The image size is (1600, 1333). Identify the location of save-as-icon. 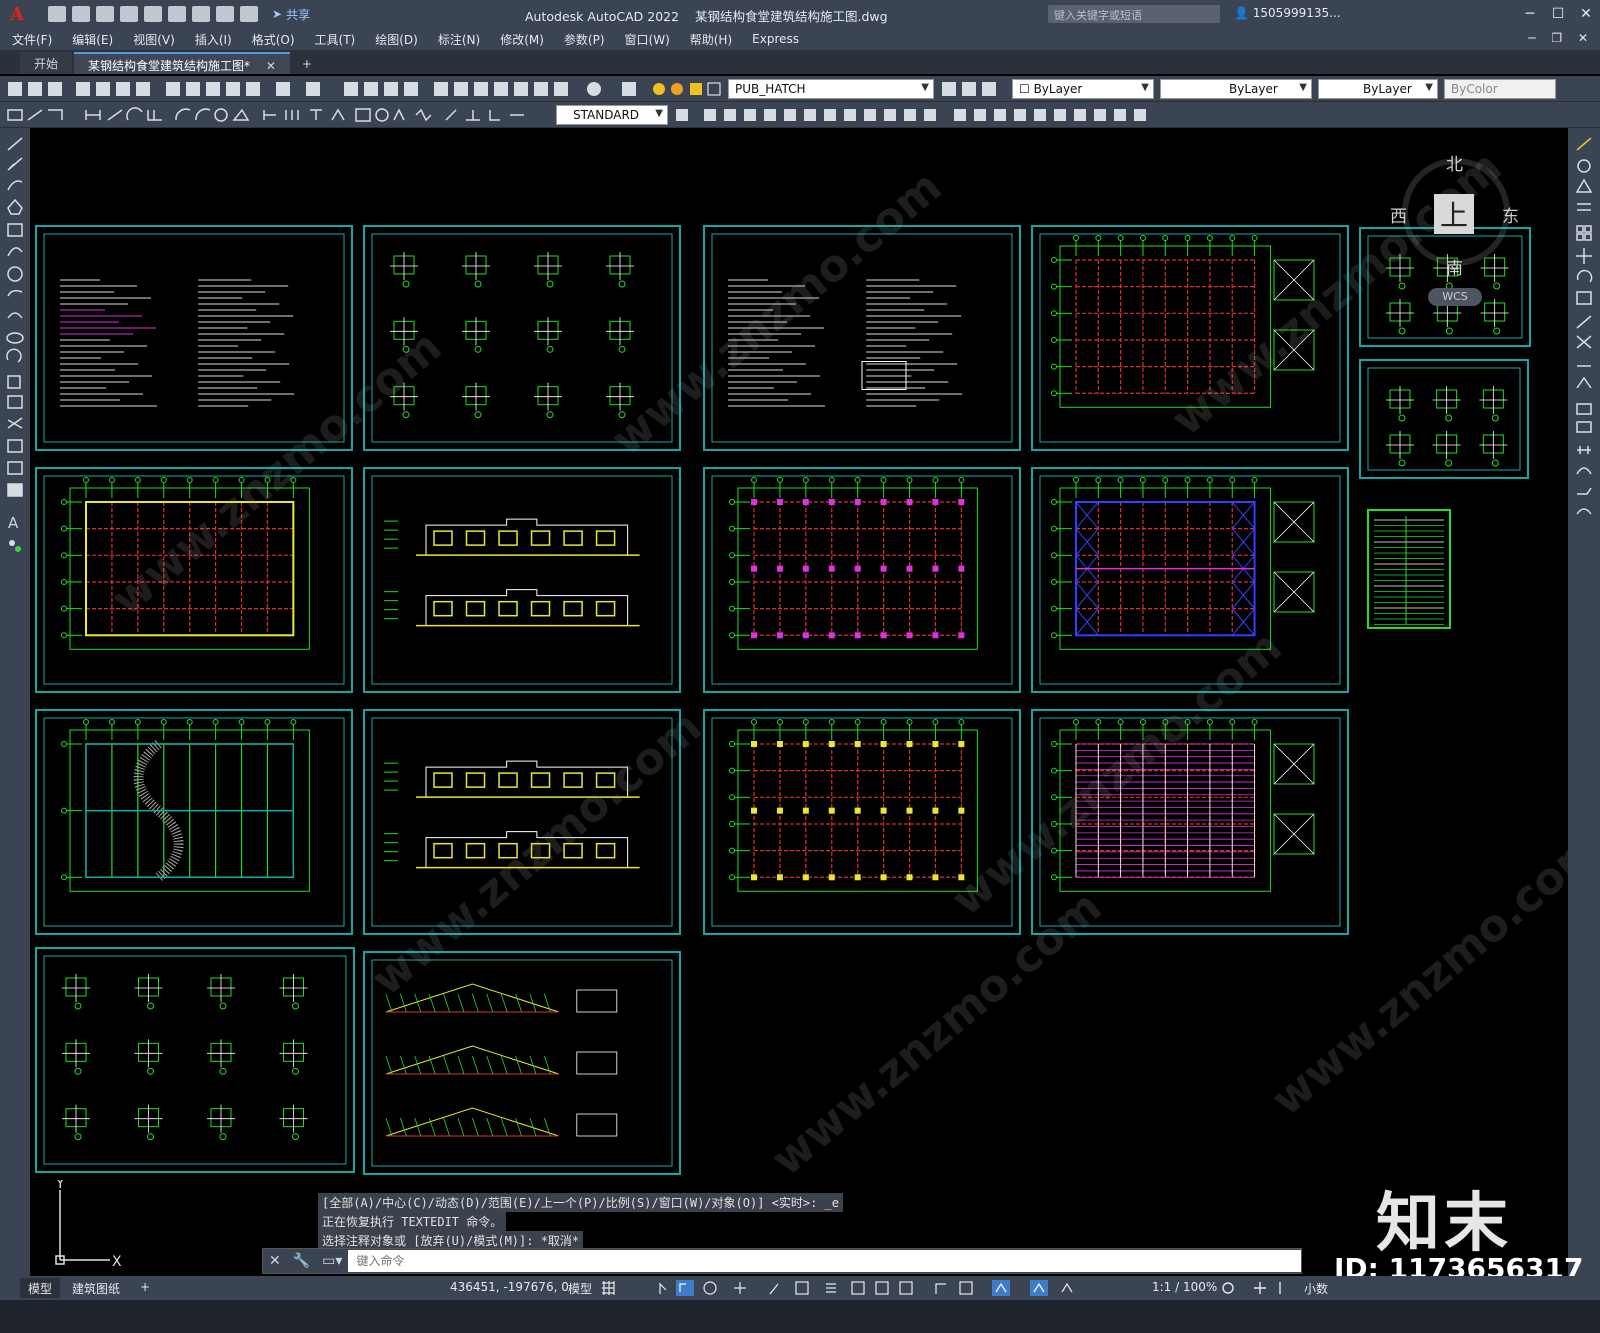
(129, 14).